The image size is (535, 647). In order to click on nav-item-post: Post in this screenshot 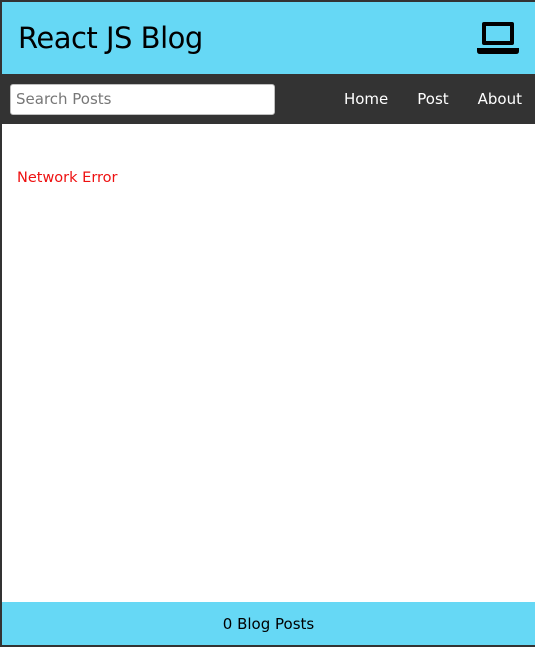, I will do `click(432, 99)`.